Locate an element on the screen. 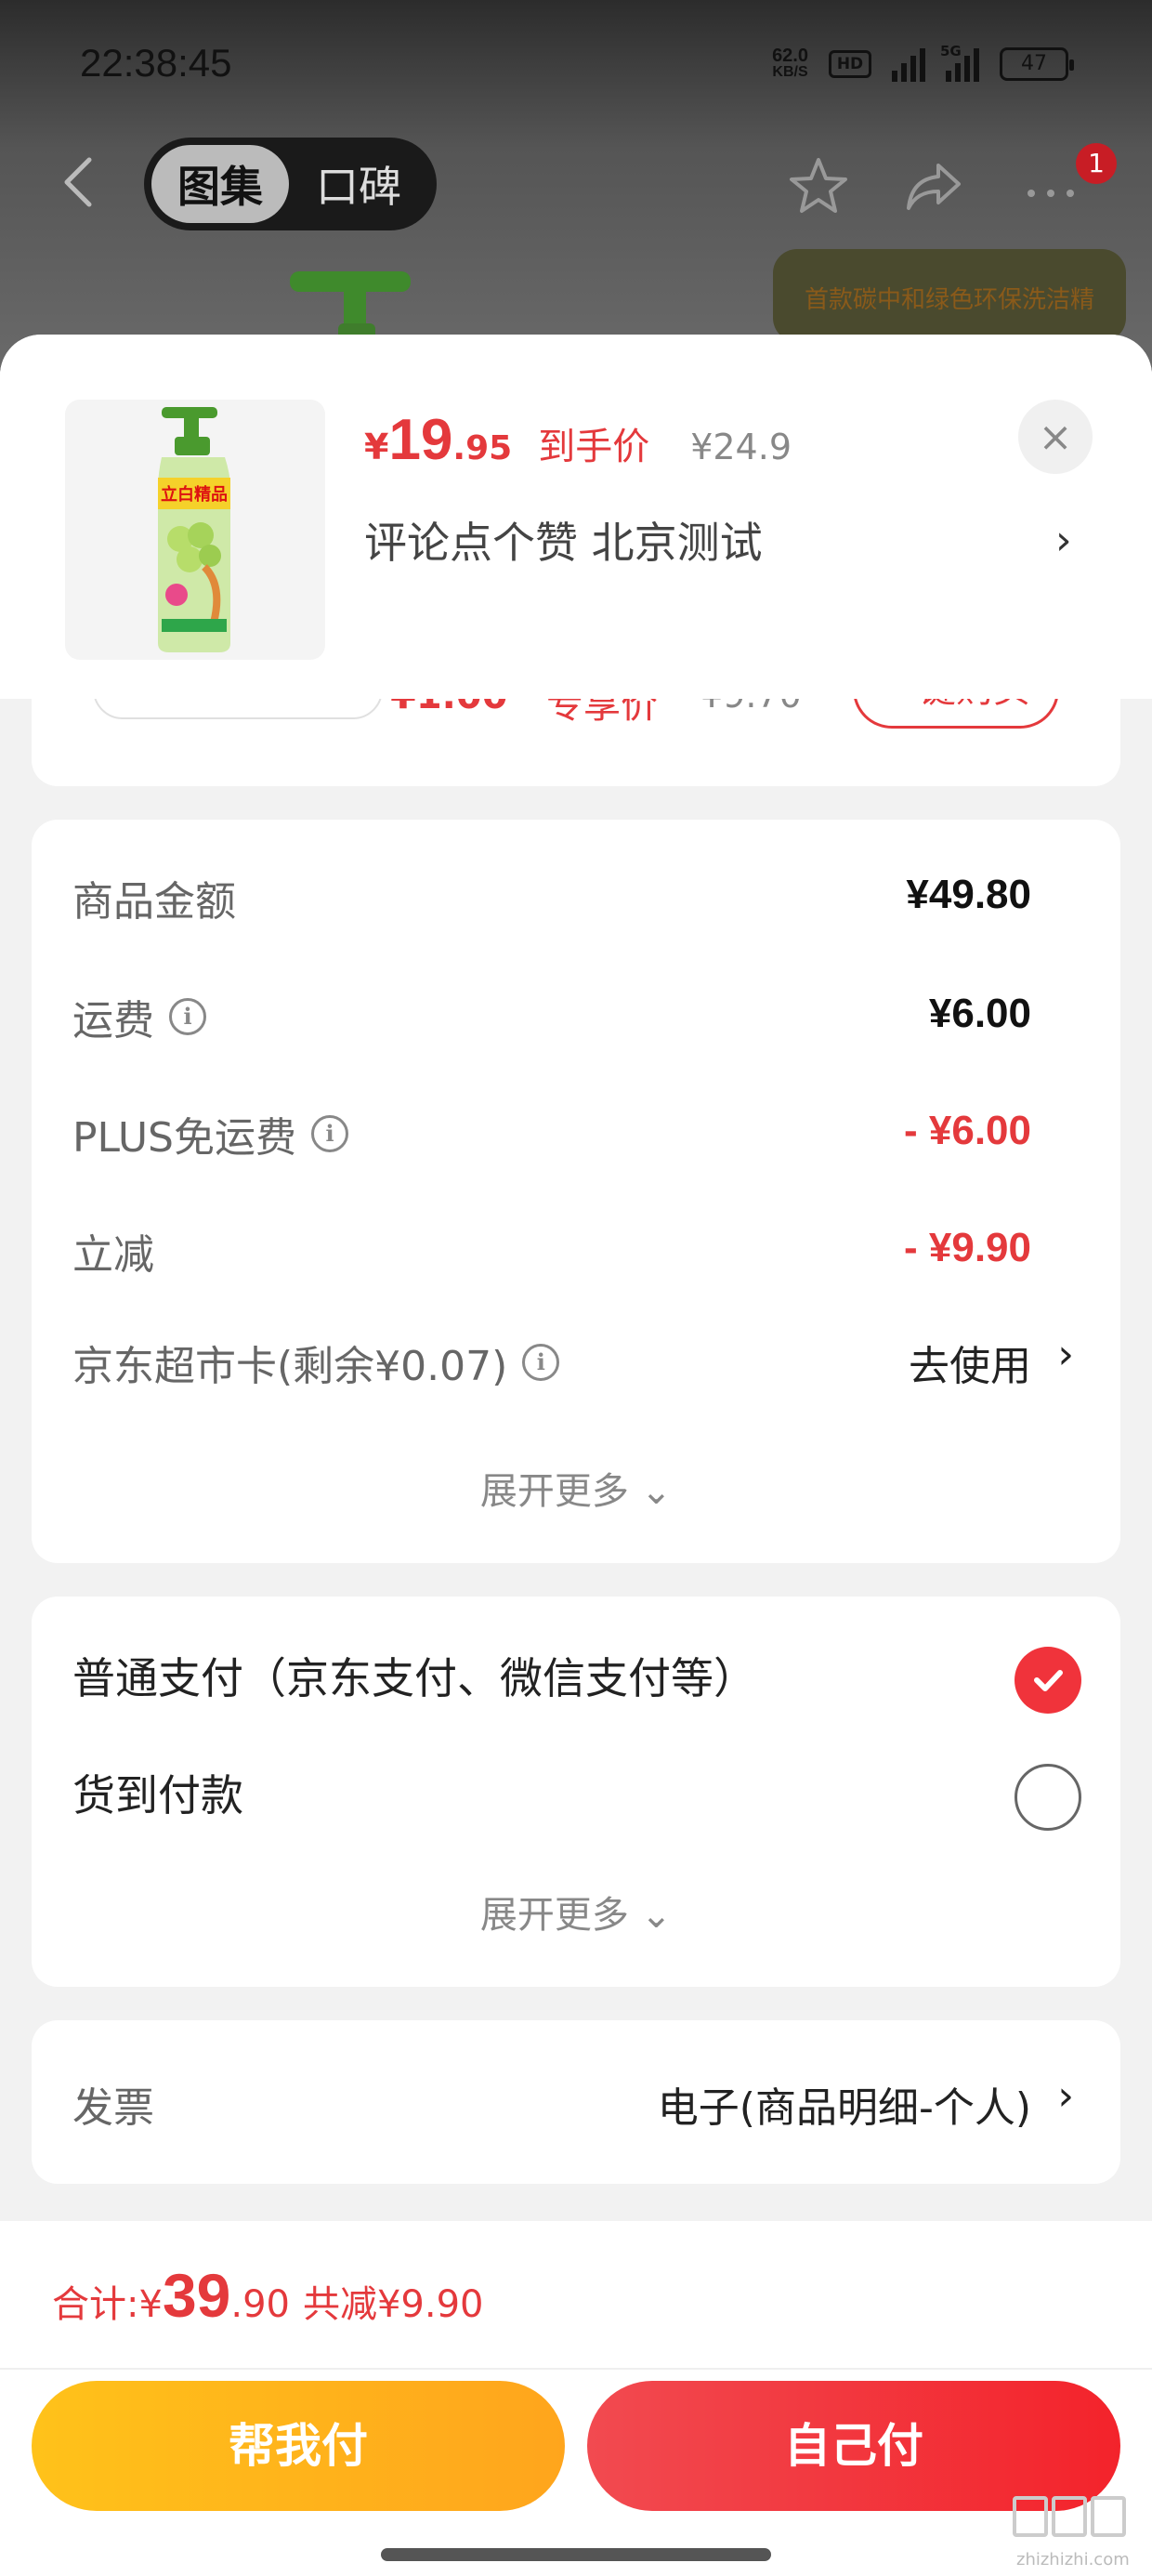  signal-icon is located at coordinates (908, 64).